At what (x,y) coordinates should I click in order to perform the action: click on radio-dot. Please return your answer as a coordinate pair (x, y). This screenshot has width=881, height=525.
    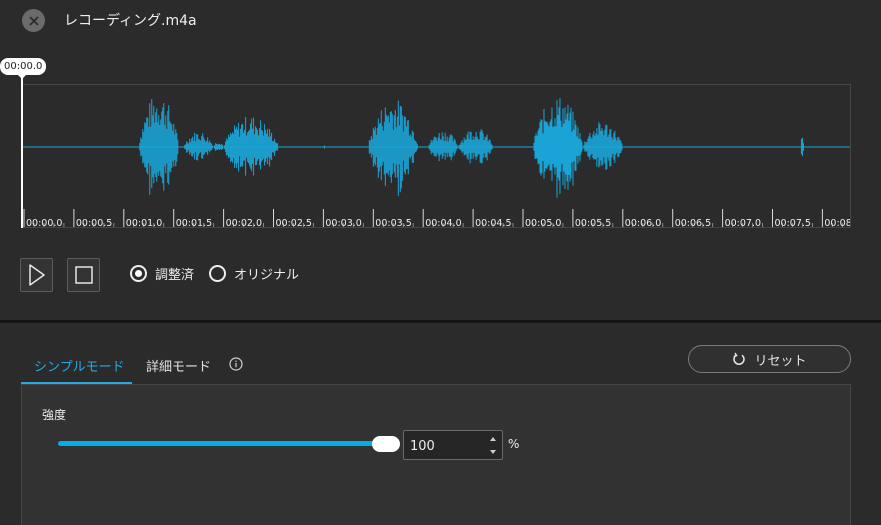
    Looking at the image, I should click on (217, 273).